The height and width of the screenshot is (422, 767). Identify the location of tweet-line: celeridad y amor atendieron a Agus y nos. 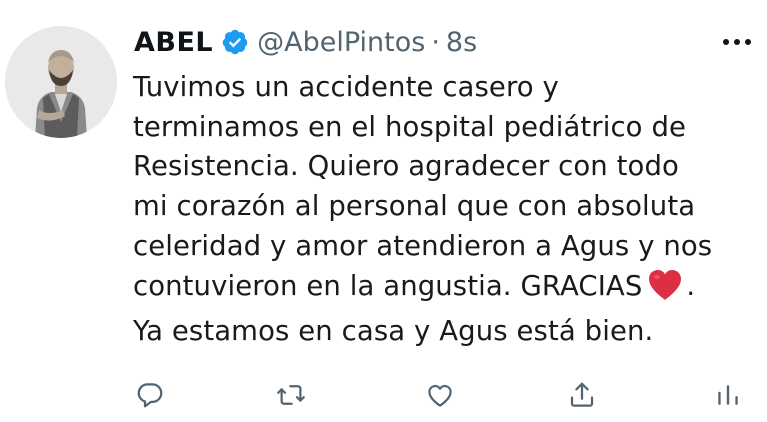
(423, 245).